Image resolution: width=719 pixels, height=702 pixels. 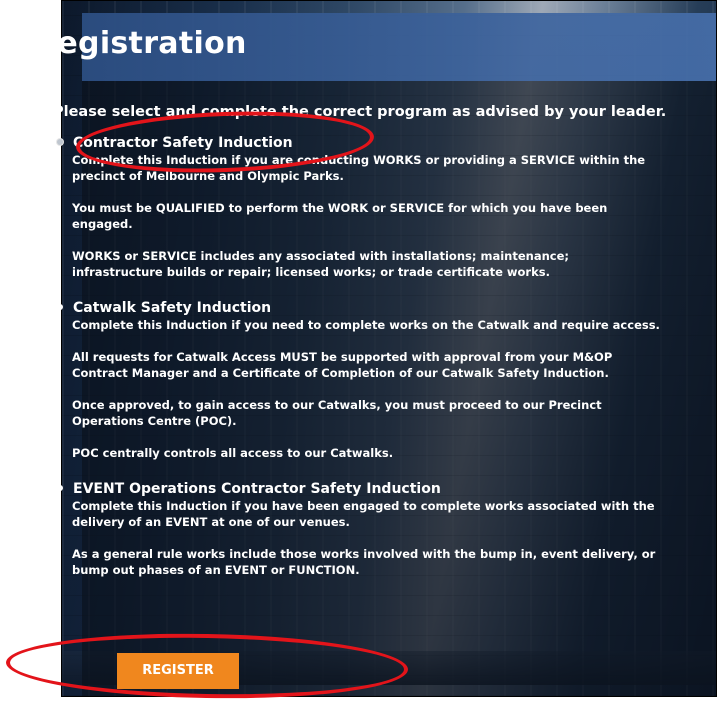 I want to click on program-title-text: Catwalk Safety Induction, so click(x=172, y=308).